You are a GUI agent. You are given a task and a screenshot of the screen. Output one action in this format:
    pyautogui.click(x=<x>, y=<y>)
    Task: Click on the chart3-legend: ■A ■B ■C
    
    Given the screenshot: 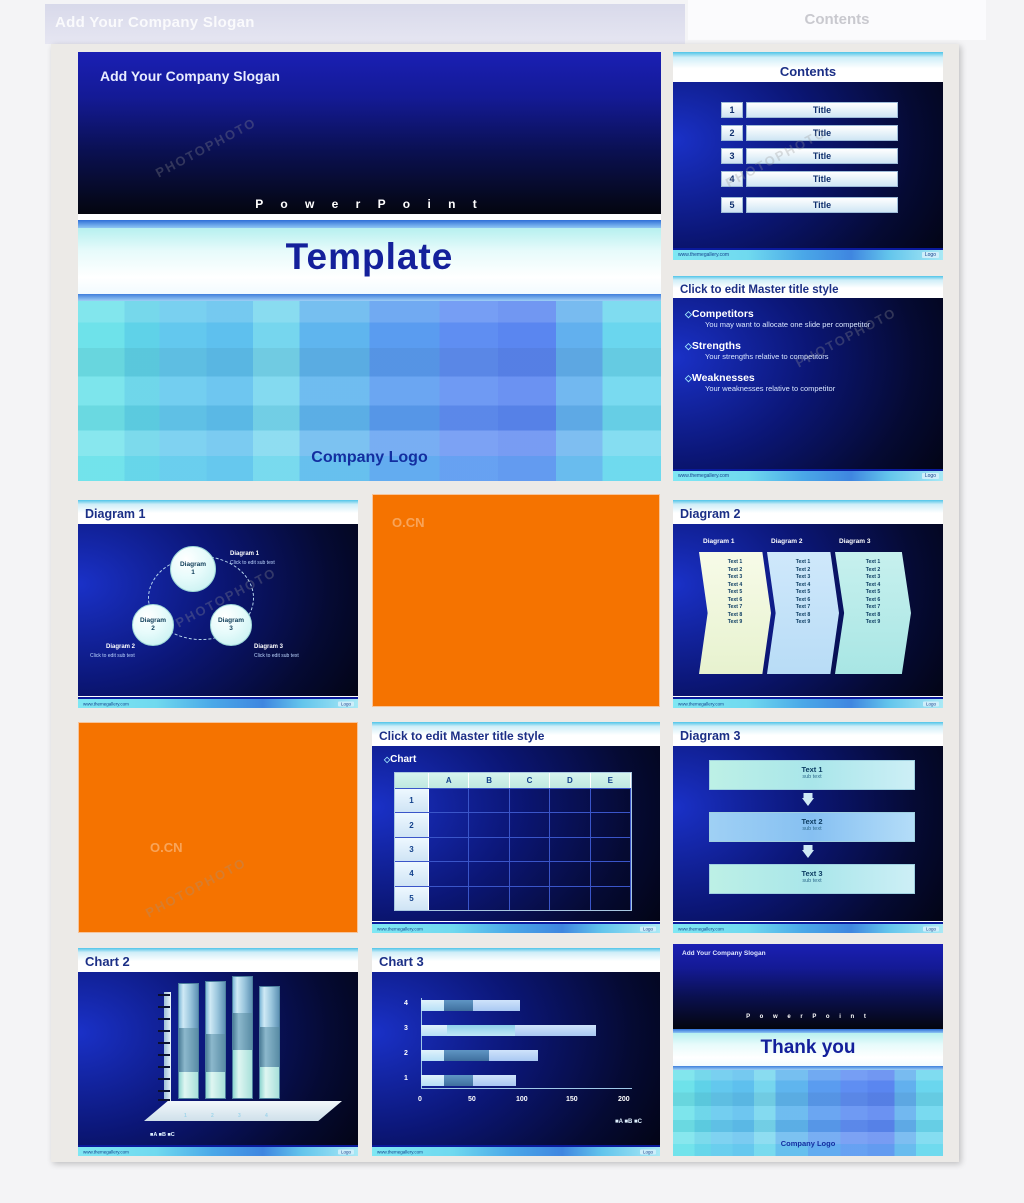 What is the action you would take?
    pyautogui.click(x=628, y=1122)
    